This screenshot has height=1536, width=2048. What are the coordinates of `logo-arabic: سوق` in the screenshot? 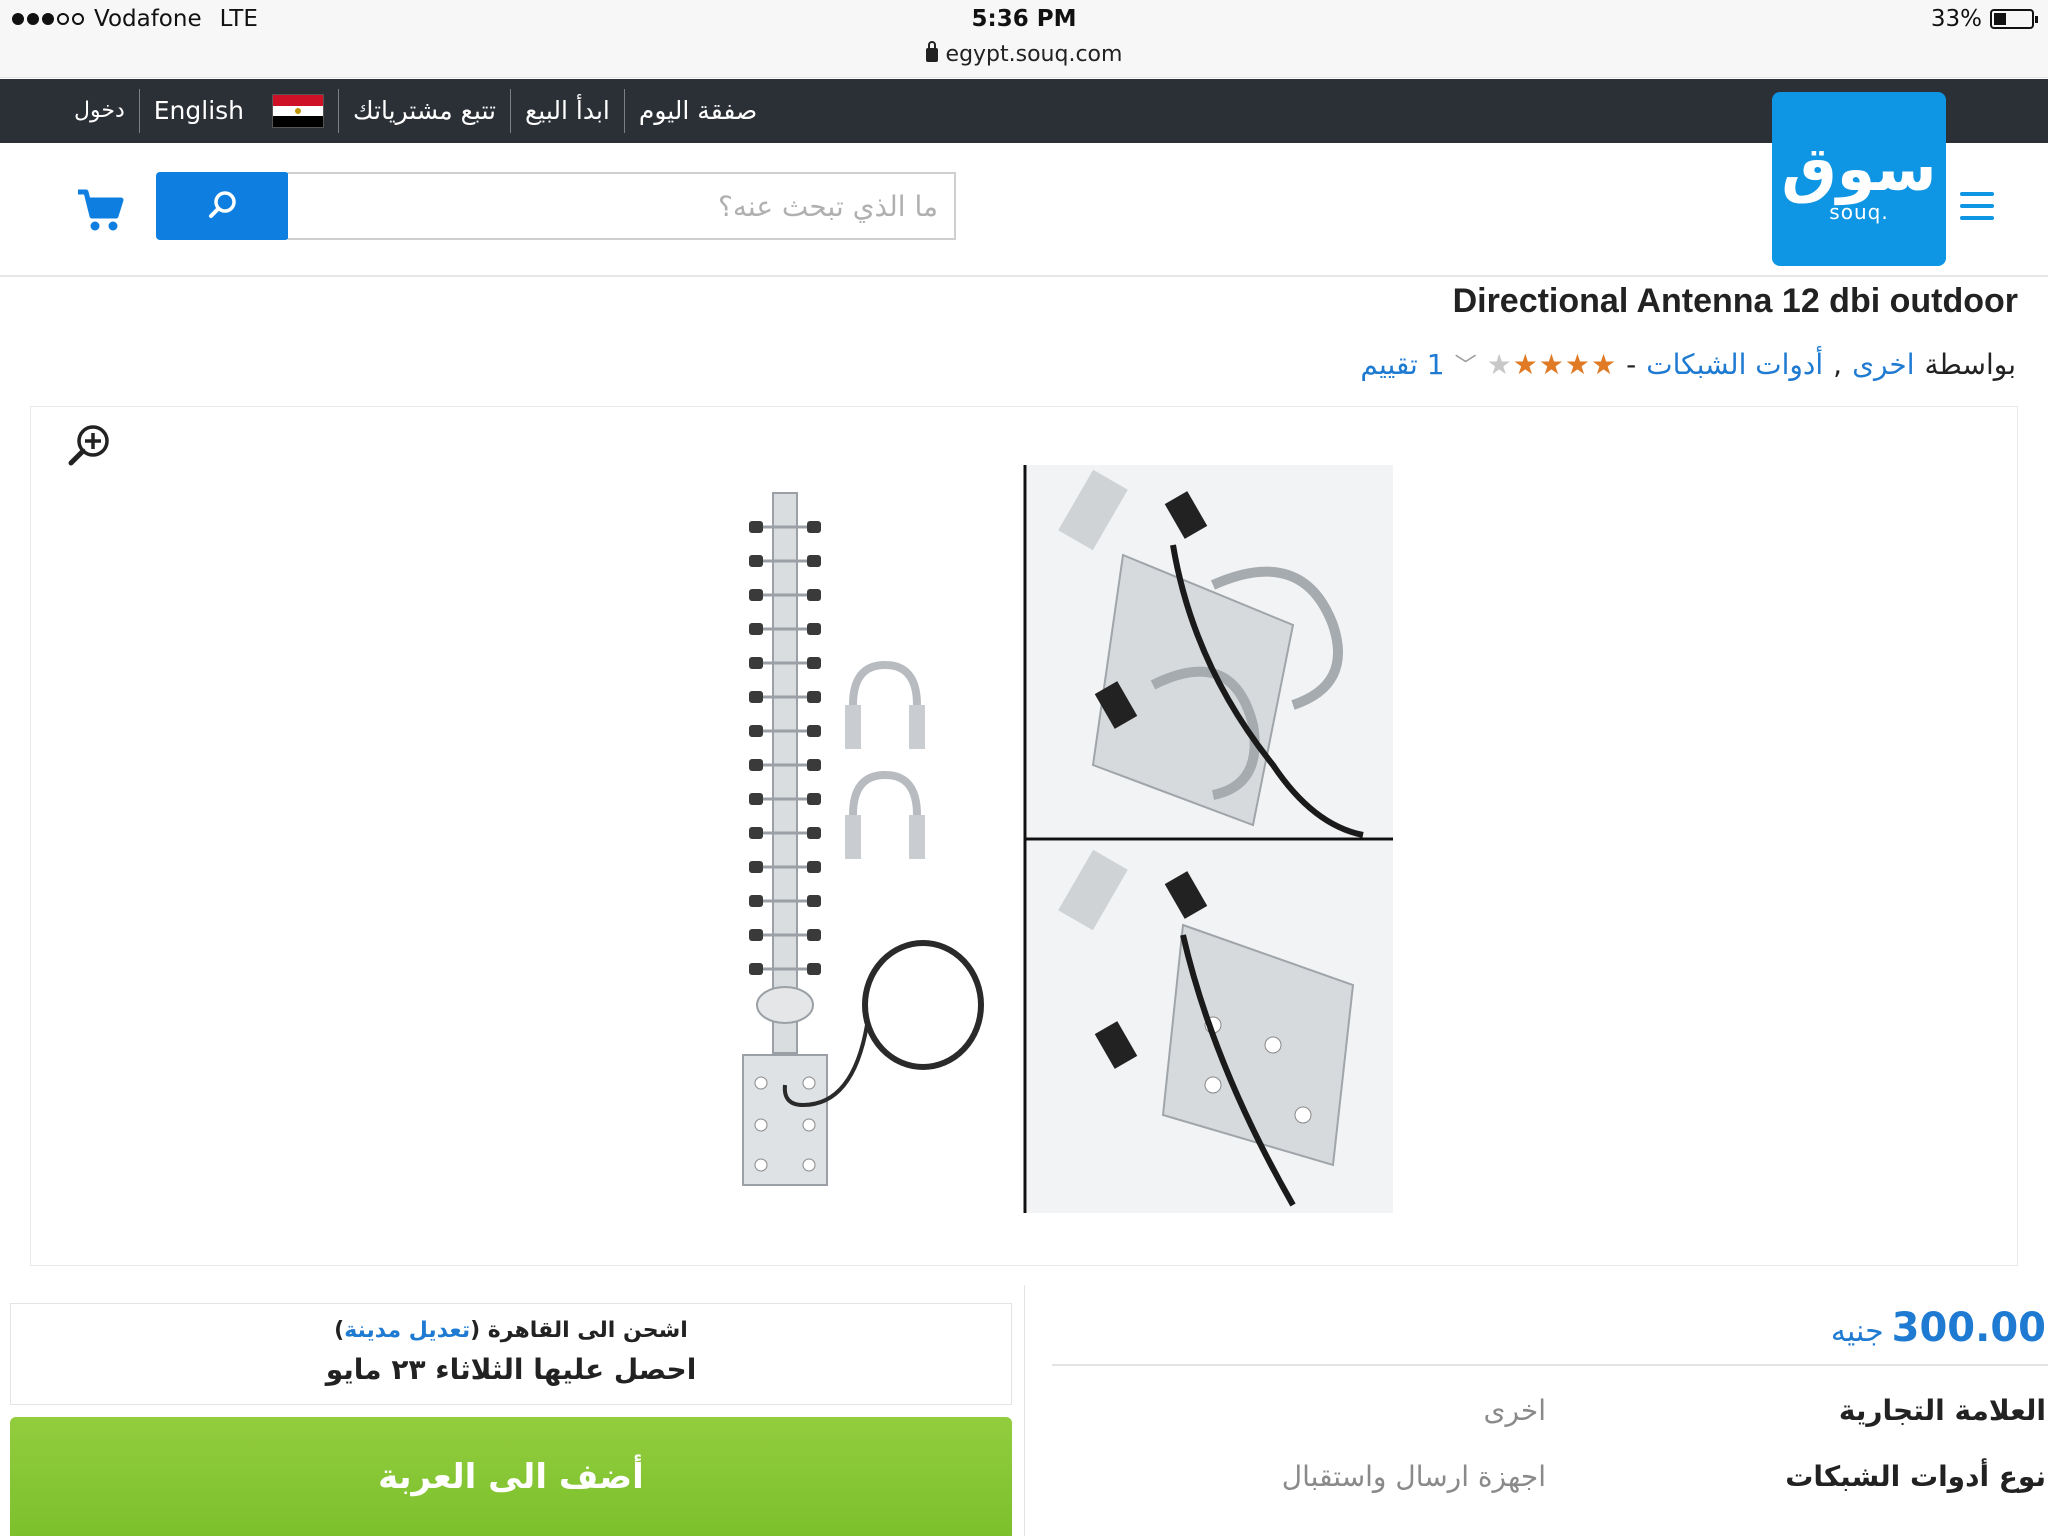 It's located at (1859, 168).